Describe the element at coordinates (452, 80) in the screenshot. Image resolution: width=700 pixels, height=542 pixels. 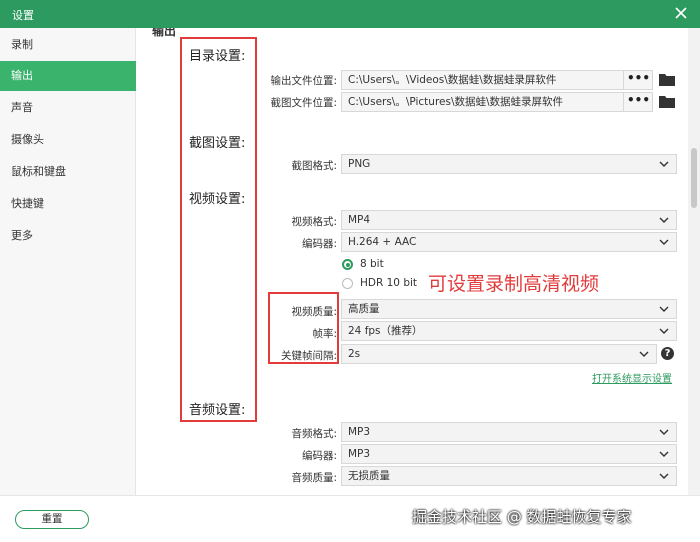
I see `output-path-value: C:\Users\。\Videos\数据蛙\数据蛙录屏软件` at that location.